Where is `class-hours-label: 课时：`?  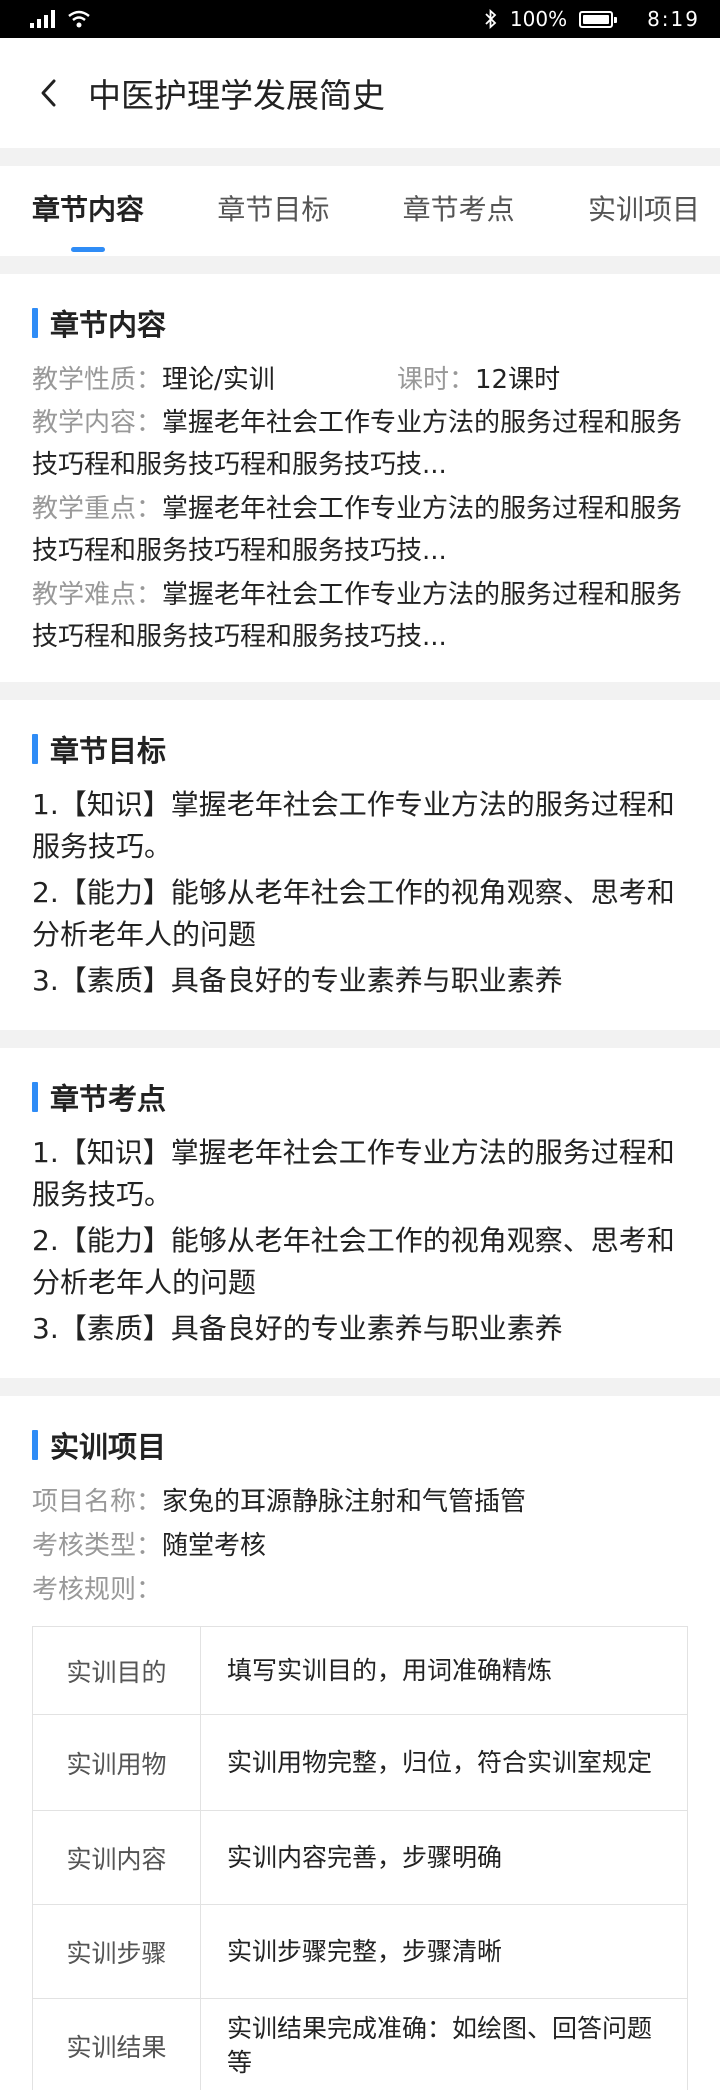
class-hours-label: 课时： is located at coordinates (436, 380).